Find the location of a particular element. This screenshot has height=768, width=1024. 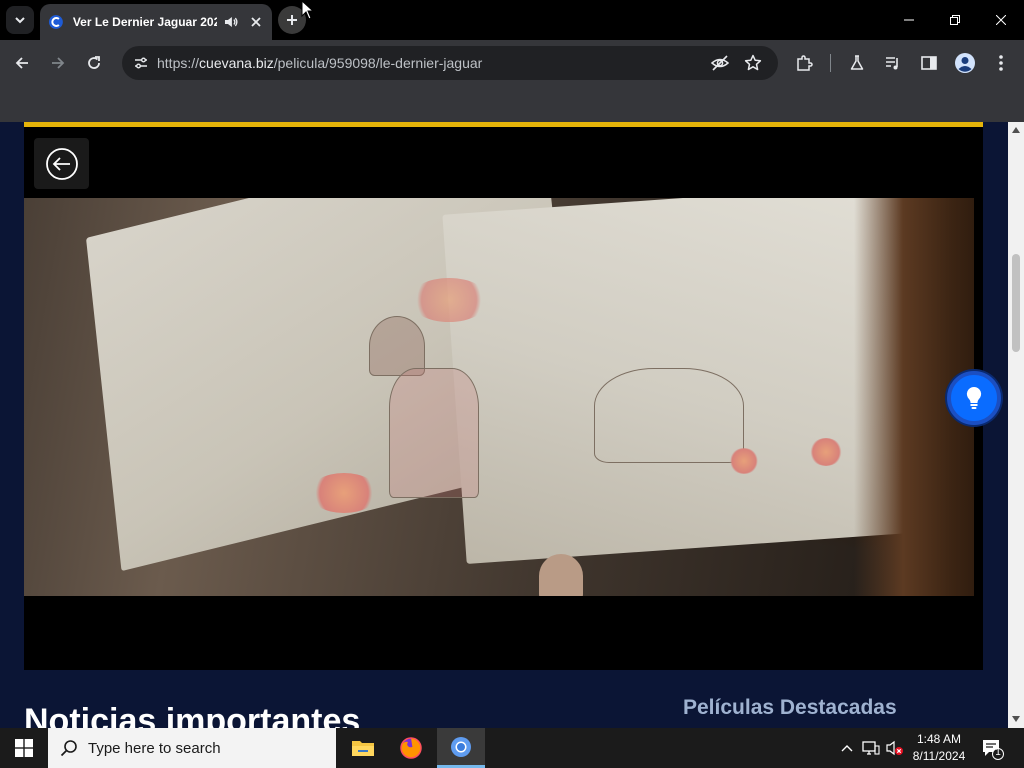

triangle-up-icon is located at coordinates (1016, 130).